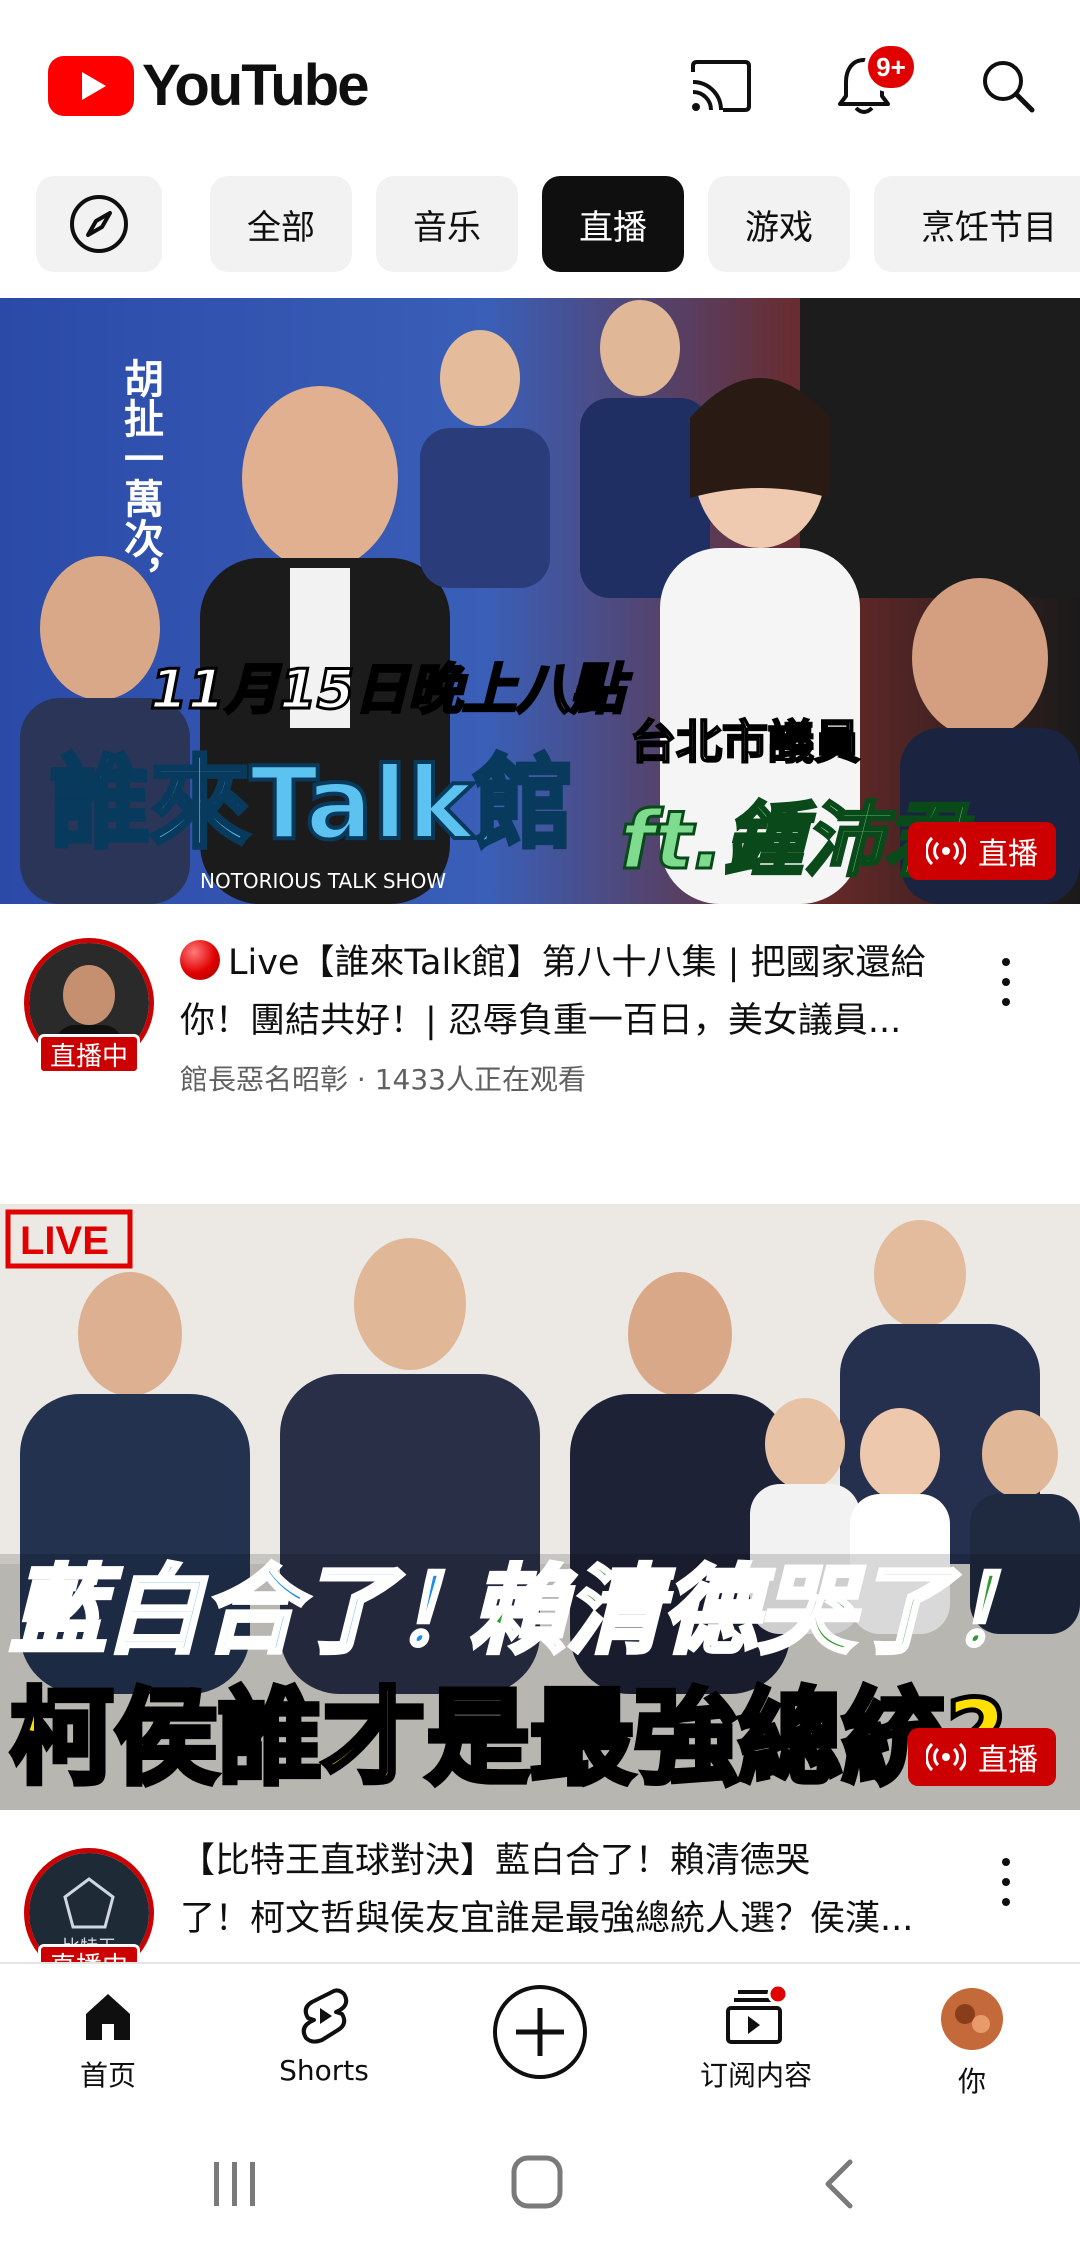  I want to click on nav-create, so click(540, 2032).